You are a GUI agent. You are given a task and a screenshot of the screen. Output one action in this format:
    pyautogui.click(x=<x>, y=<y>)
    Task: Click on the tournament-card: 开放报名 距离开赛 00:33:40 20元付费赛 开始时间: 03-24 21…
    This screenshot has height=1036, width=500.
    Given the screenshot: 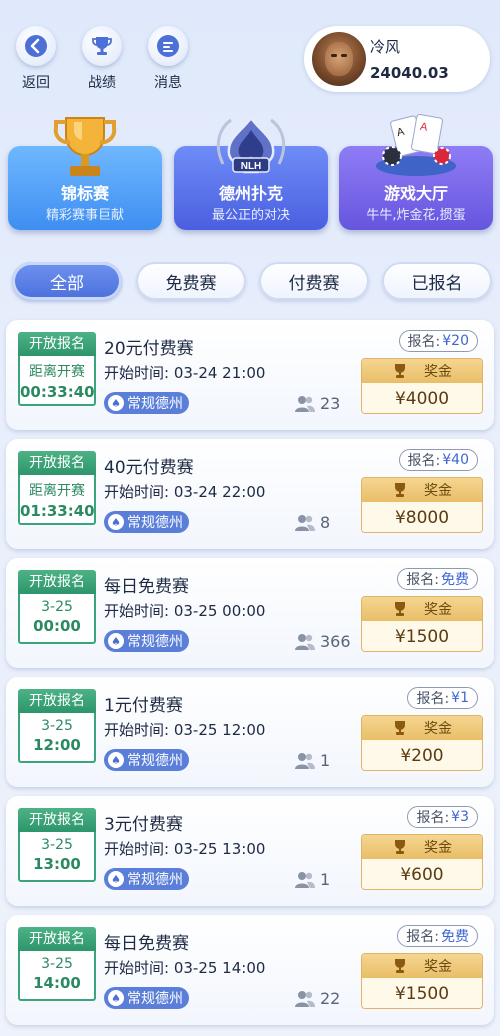 What is the action you would take?
    pyautogui.click(x=250, y=375)
    